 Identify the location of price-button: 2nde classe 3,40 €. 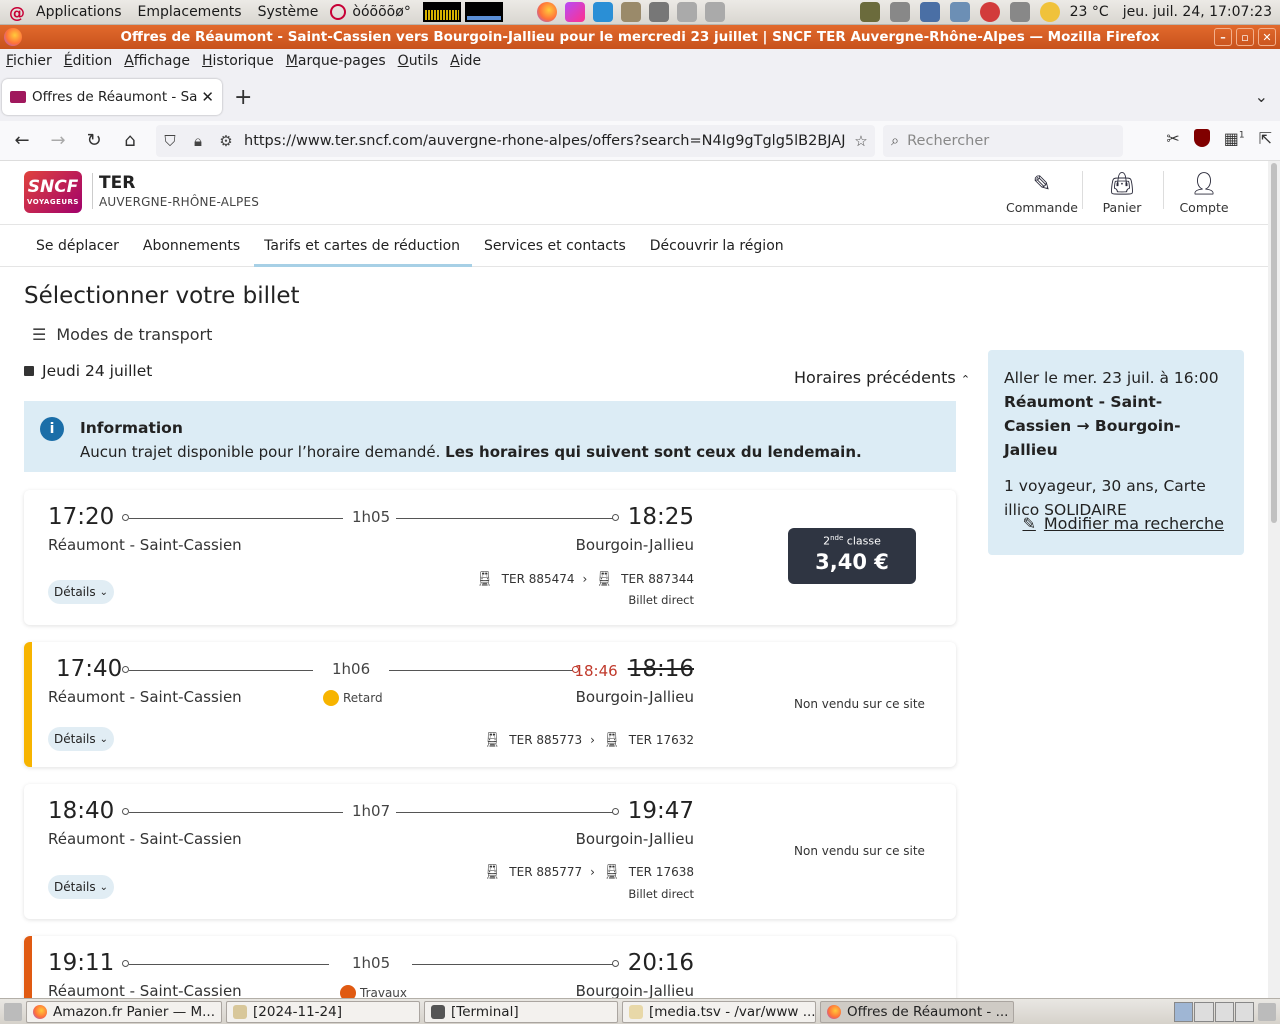
(852, 556).